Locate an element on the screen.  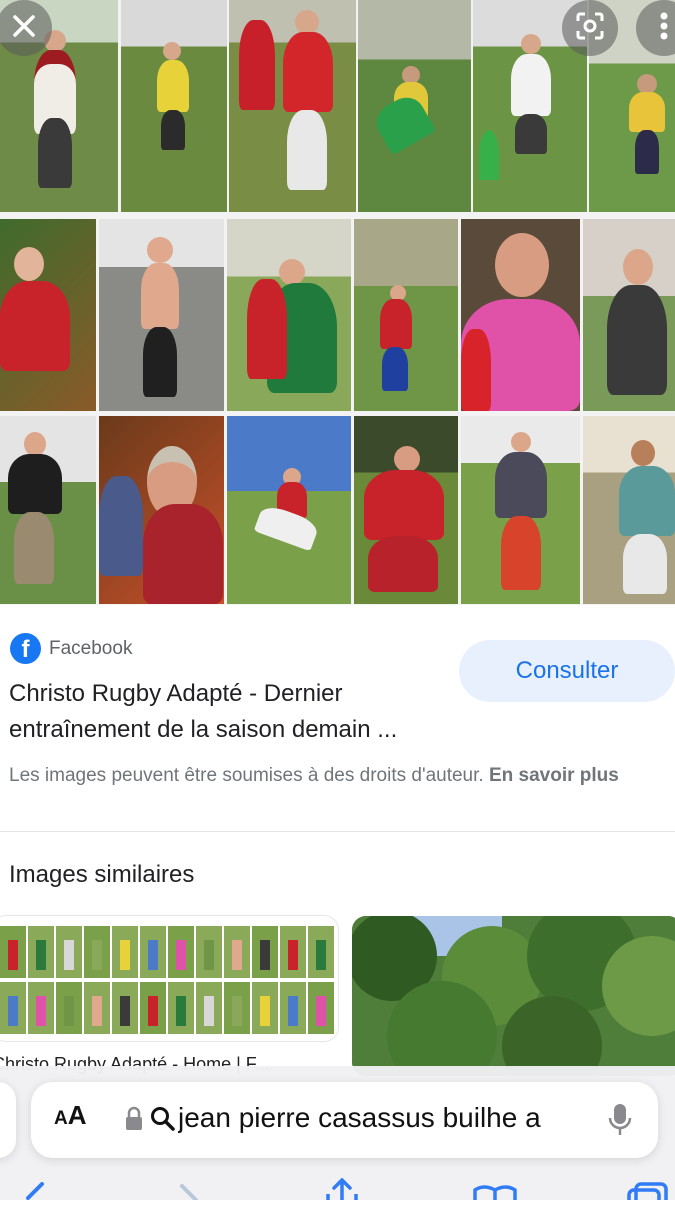
facebook-logo-icon: f is located at coordinates (25, 648).